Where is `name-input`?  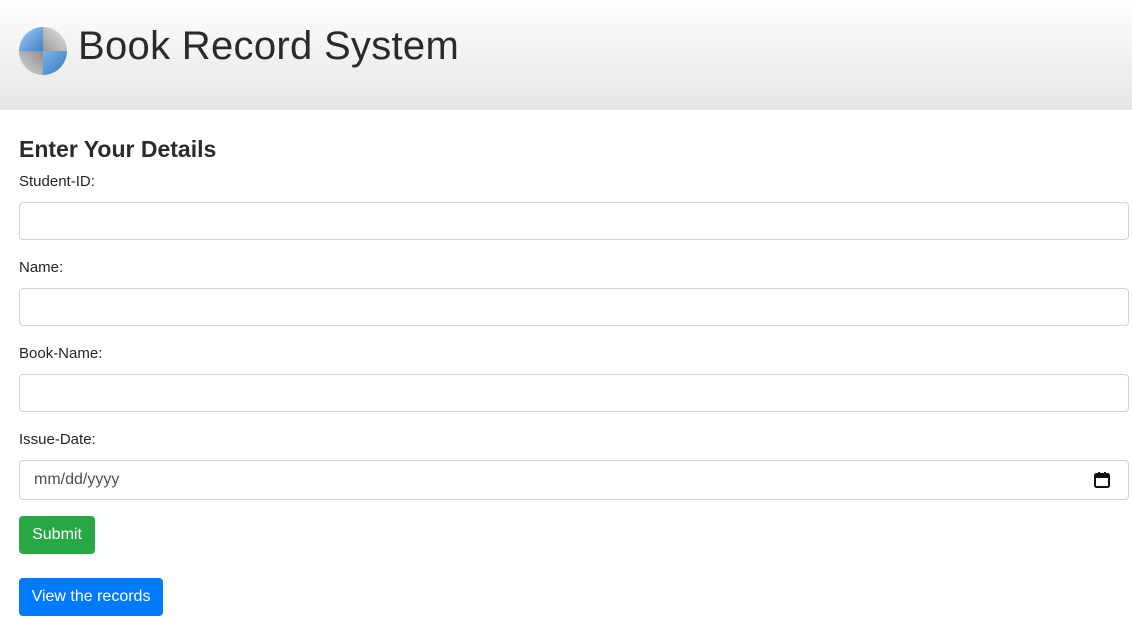
name-input is located at coordinates (574, 307).